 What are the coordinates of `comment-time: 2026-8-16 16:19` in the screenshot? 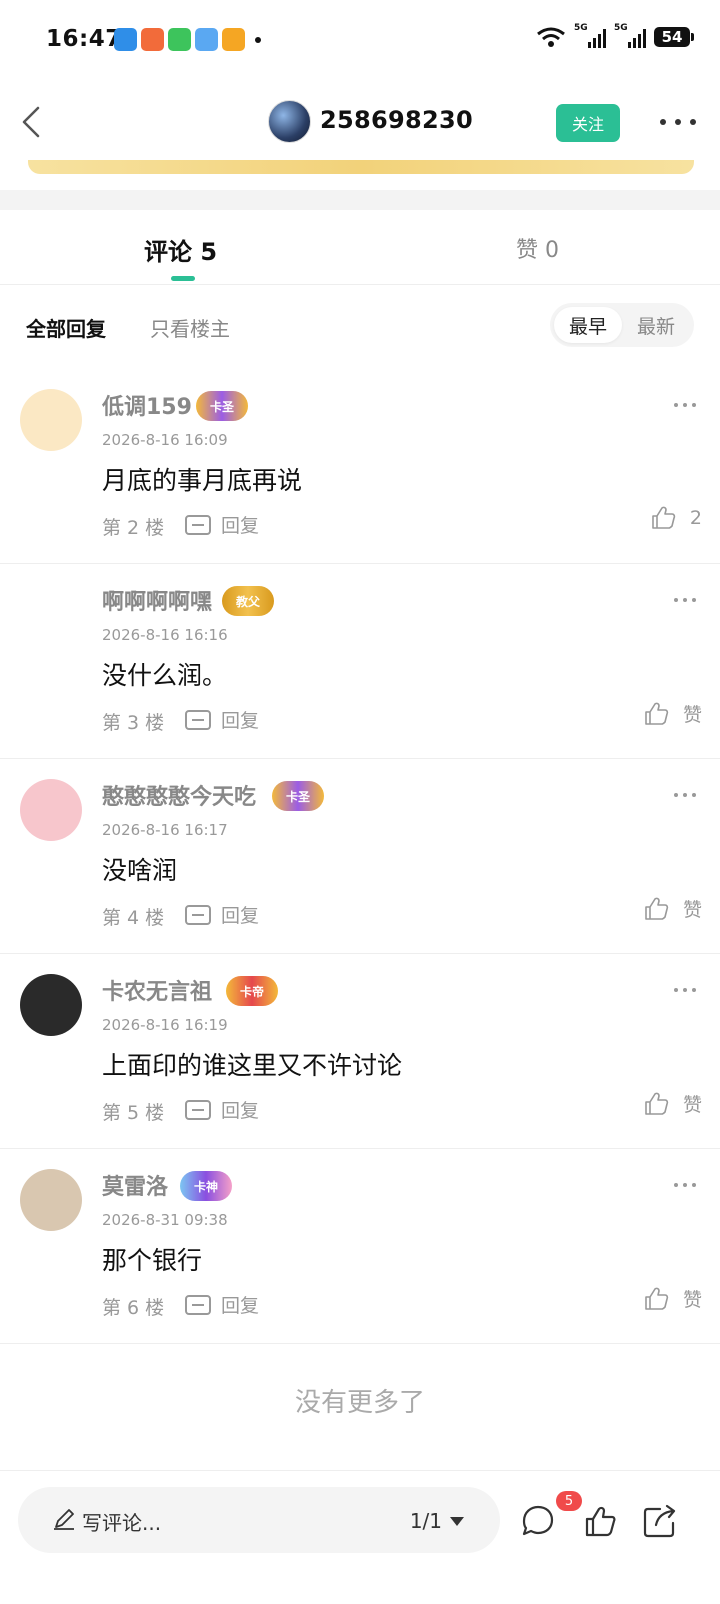 It's located at (165, 1025).